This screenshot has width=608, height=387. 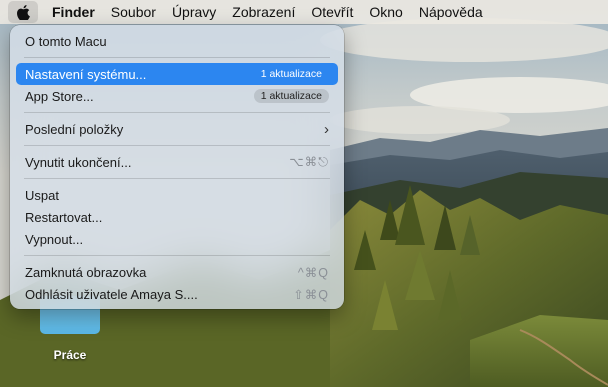 What do you see at coordinates (66, 41) in the screenshot?
I see `menu-item-label: O tomto Macu` at bounding box center [66, 41].